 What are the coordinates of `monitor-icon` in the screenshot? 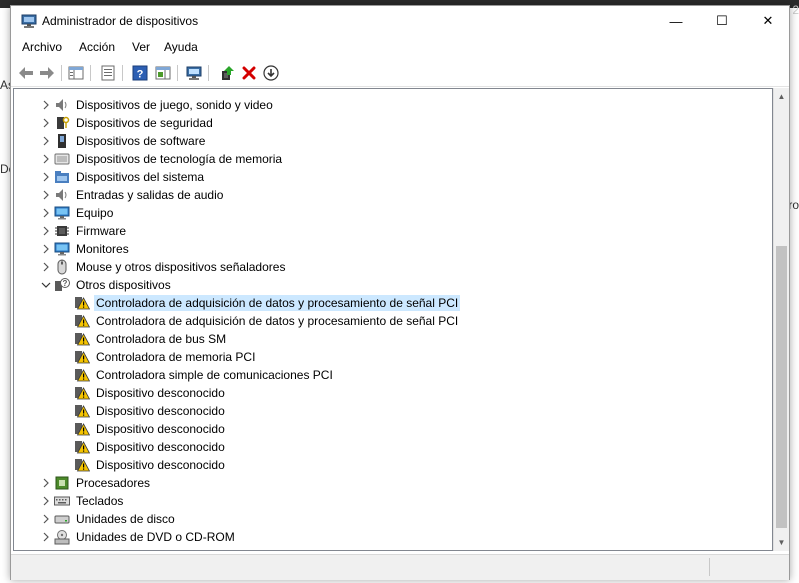 It's located at (62, 249).